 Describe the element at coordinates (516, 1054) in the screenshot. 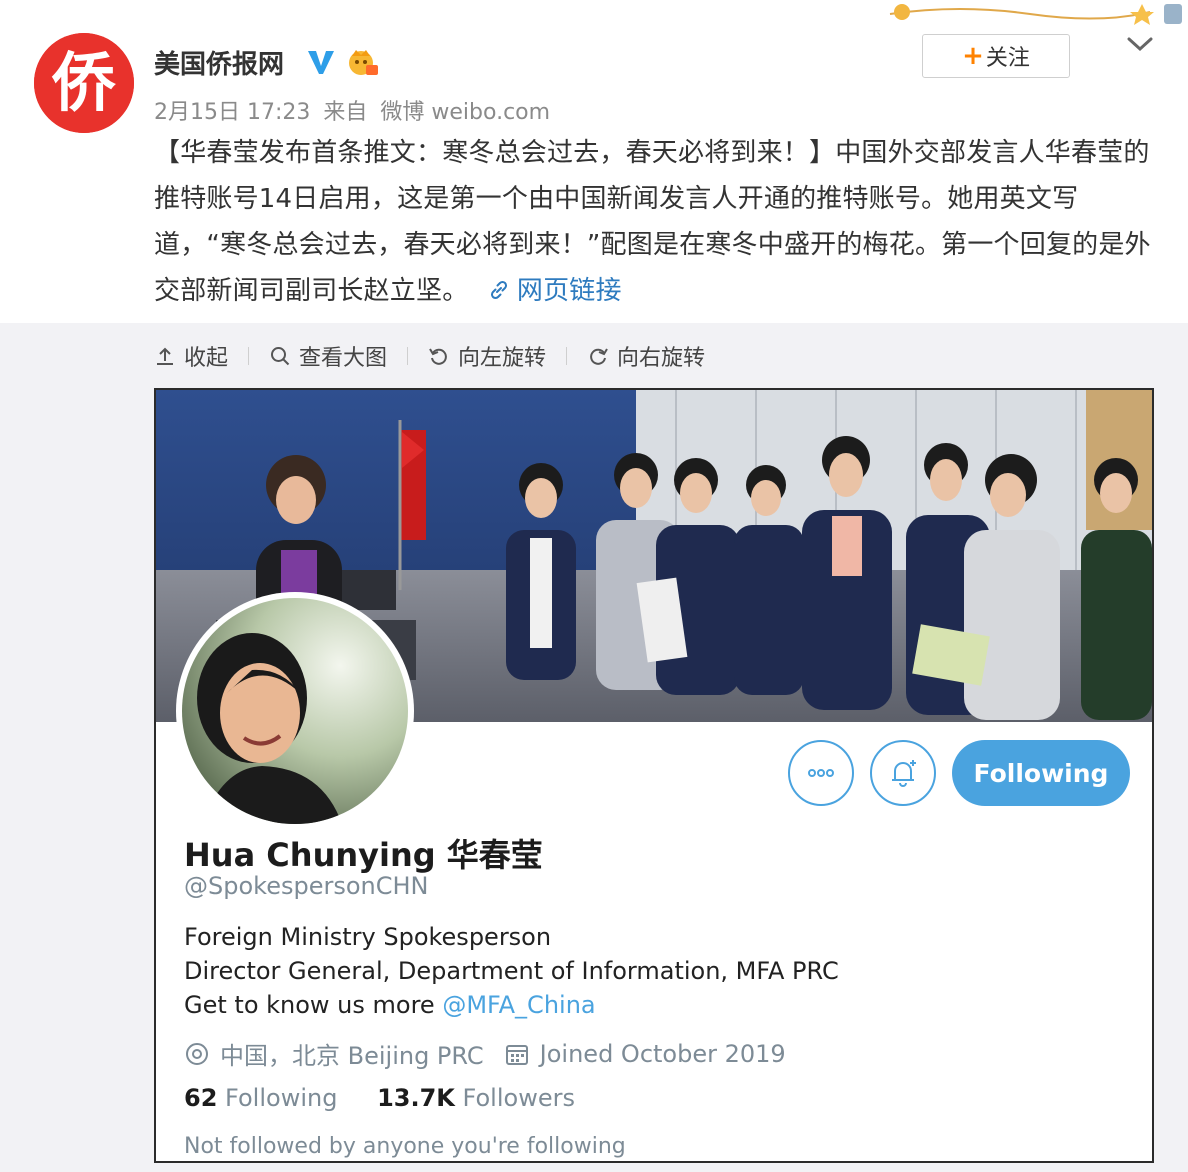

I see `calendar-icon` at that location.